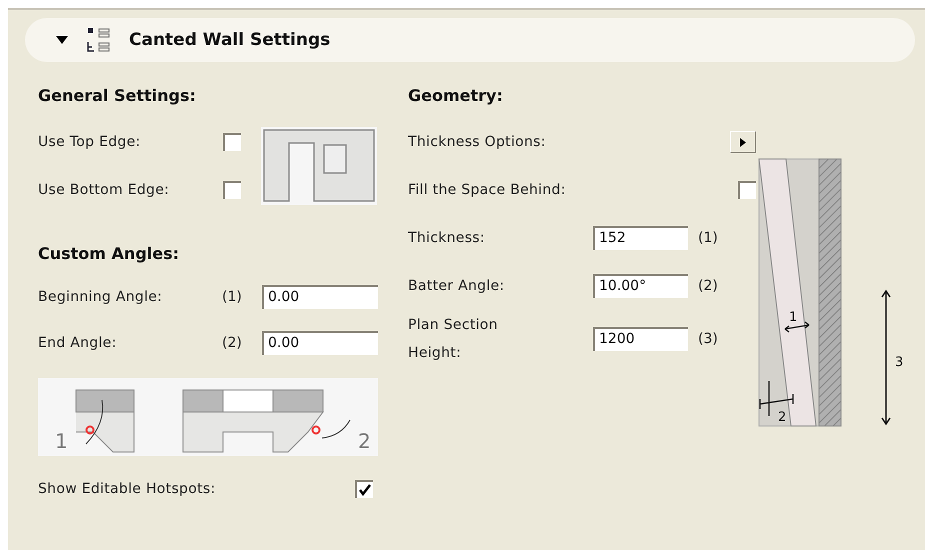  What do you see at coordinates (477, 142) in the screenshot?
I see `field-label: Thickness Options:` at bounding box center [477, 142].